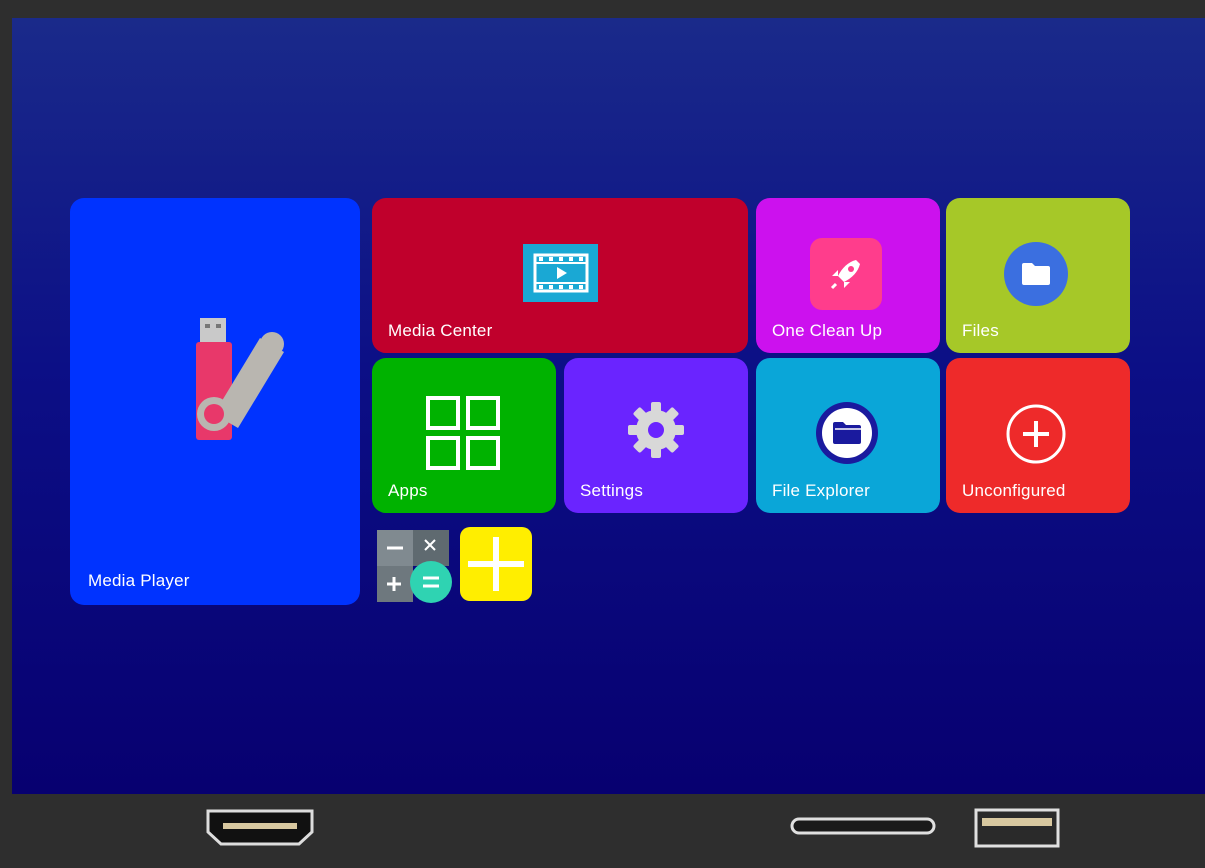 The width and height of the screenshot is (1205, 868). I want to click on unconfigured-label: Unconfigured, so click(1014, 490).